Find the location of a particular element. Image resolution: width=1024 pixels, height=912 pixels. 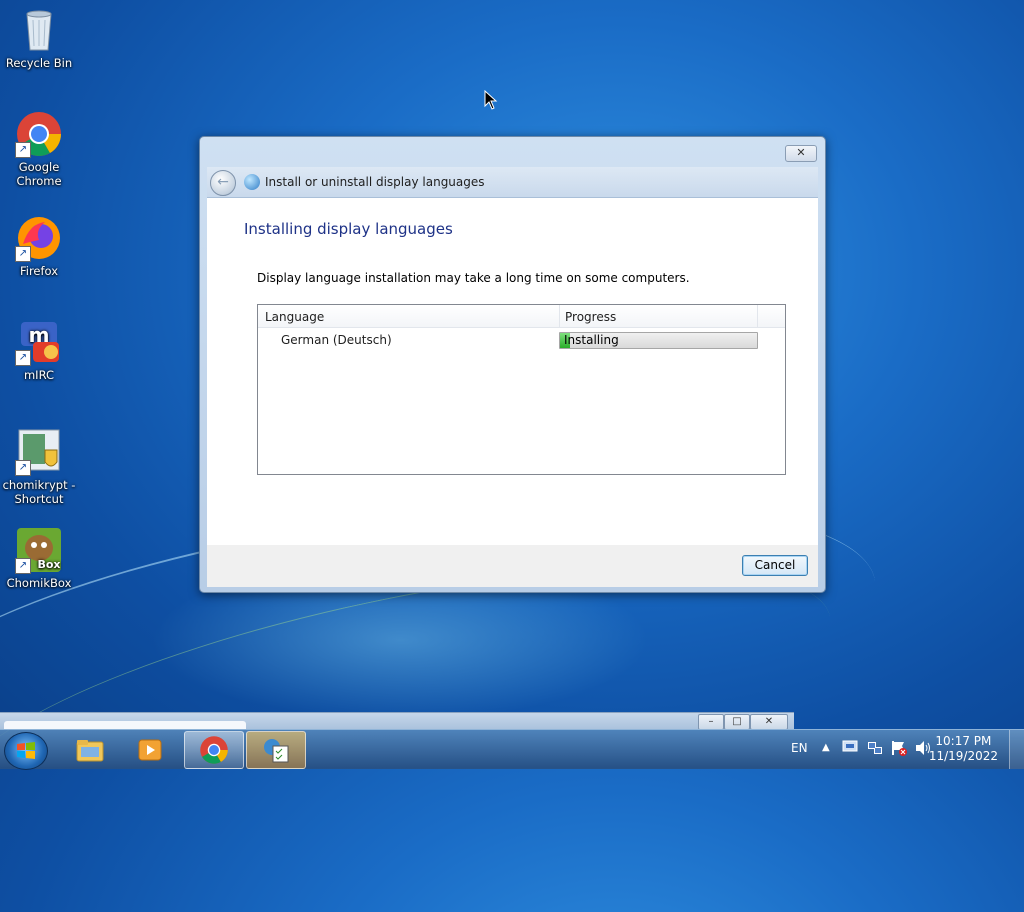

desktop-icon-label: mIRC is located at coordinates (39, 375).